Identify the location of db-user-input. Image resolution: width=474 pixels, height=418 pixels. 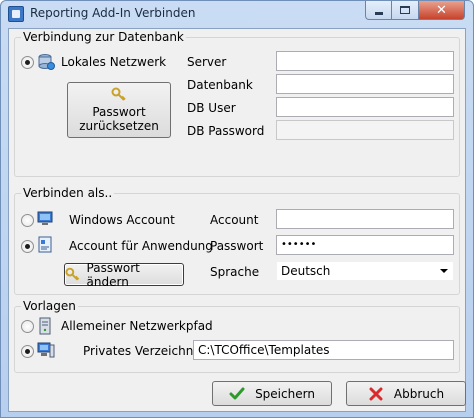
(365, 107).